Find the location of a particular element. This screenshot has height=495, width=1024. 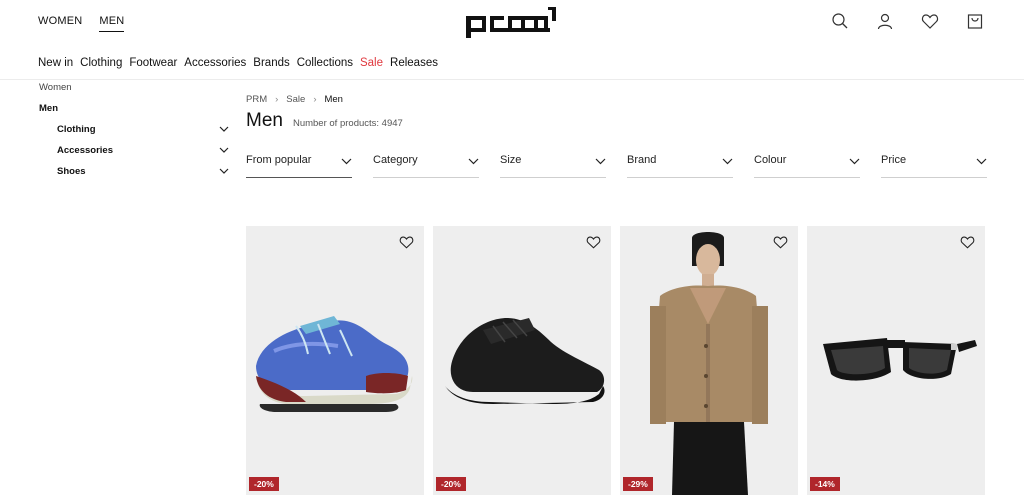

breadcrumb: PRM › Sale › Men is located at coordinates (294, 99).